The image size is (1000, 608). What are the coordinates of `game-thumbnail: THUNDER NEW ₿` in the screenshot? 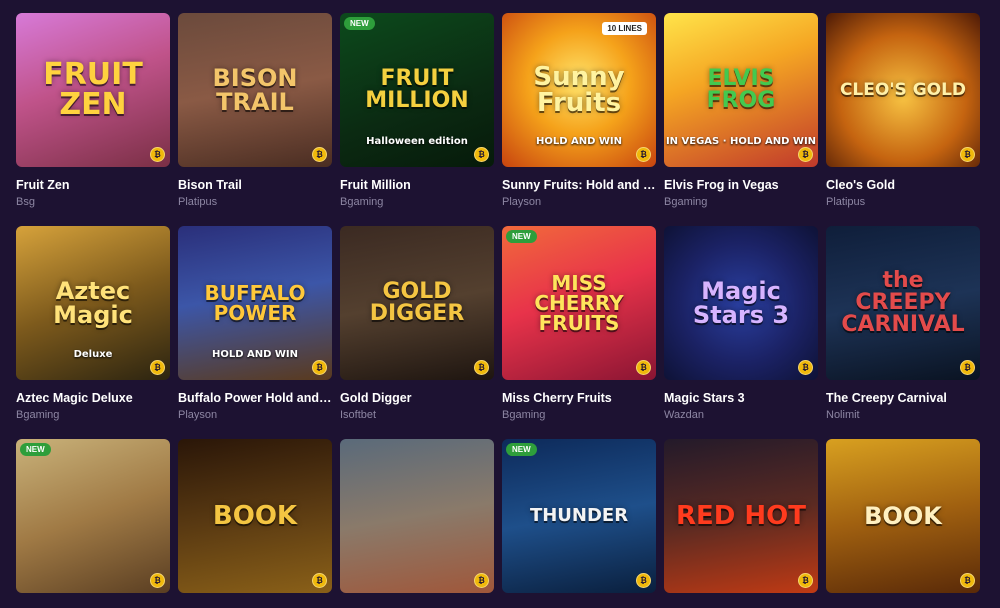 It's located at (579, 516).